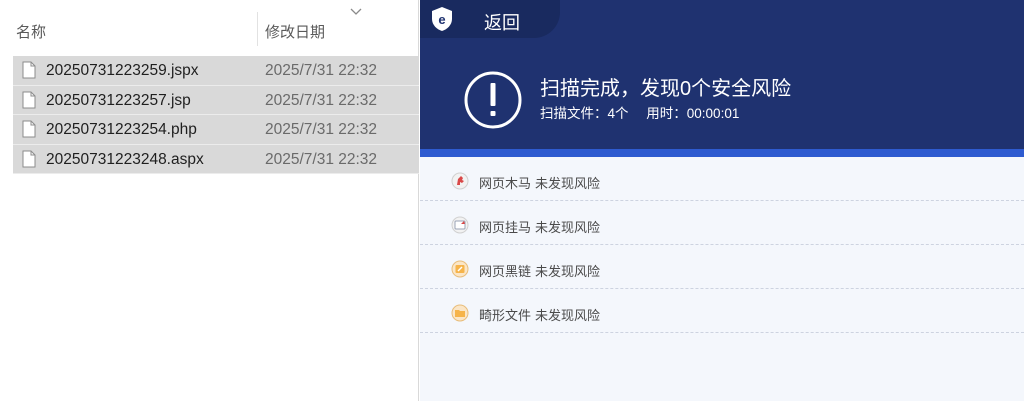 Image resolution: width=1024 pixels, height=401 pixels. I want to click on result-label: 网页木马 未发现风险, so click(539, 182).